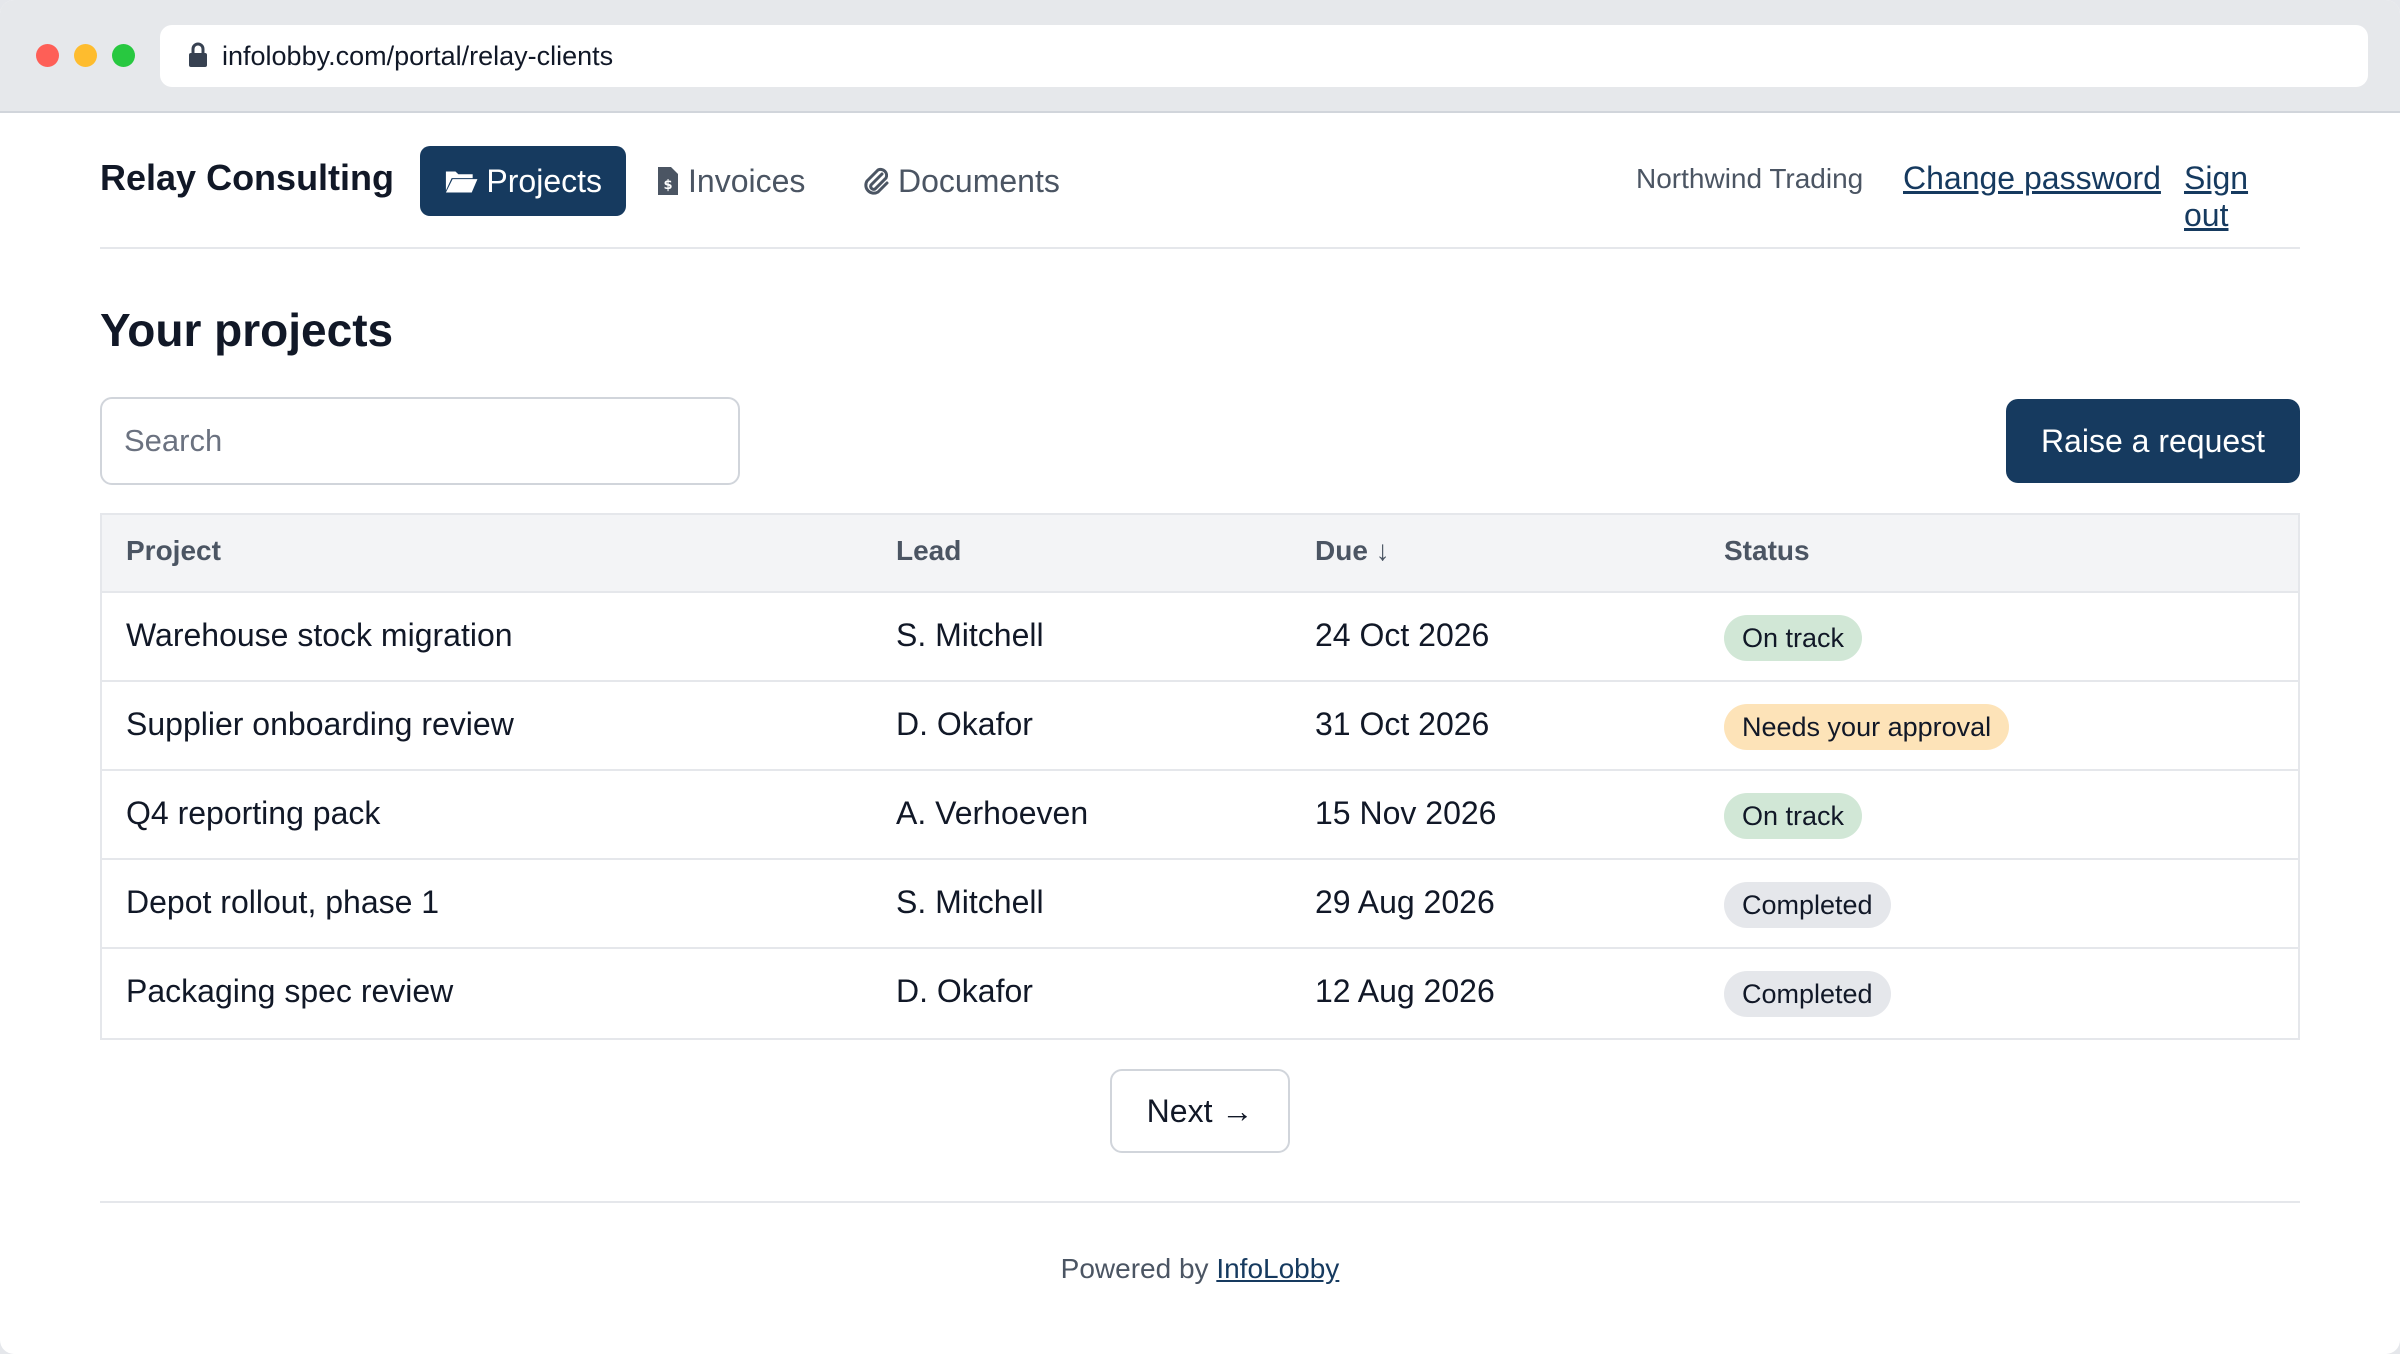 This screenshot has height=1354, width=2400. I want to click on tab-documents: Documents, so click(961, 181).